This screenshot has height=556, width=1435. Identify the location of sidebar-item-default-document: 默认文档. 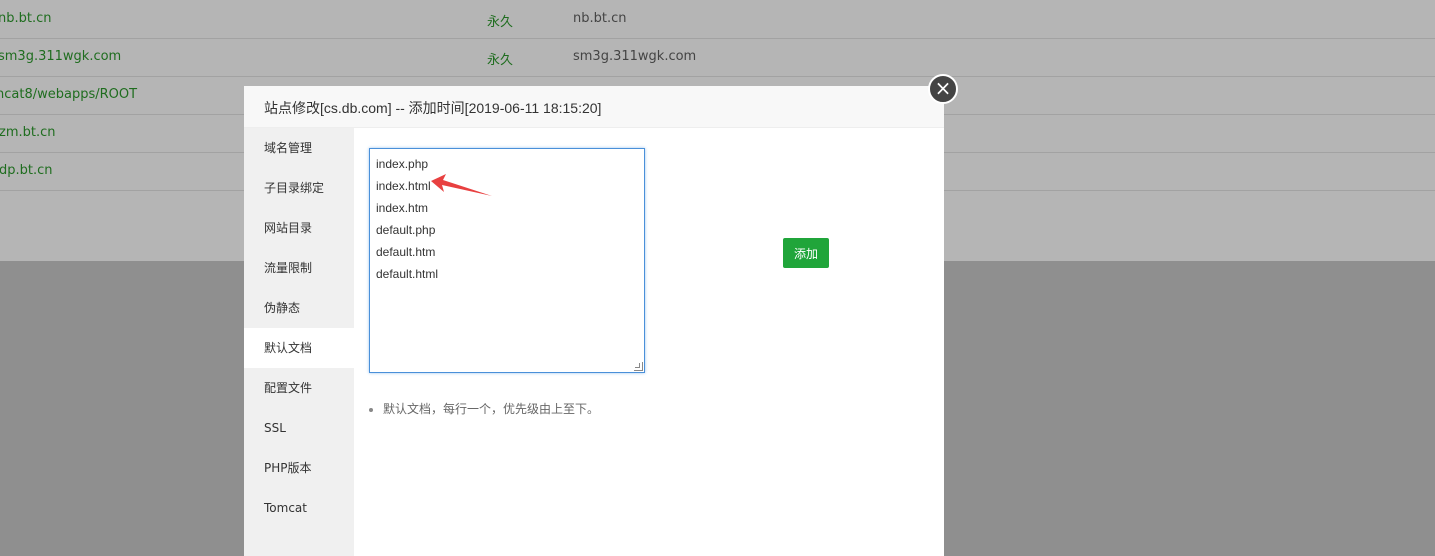
(299, 348).